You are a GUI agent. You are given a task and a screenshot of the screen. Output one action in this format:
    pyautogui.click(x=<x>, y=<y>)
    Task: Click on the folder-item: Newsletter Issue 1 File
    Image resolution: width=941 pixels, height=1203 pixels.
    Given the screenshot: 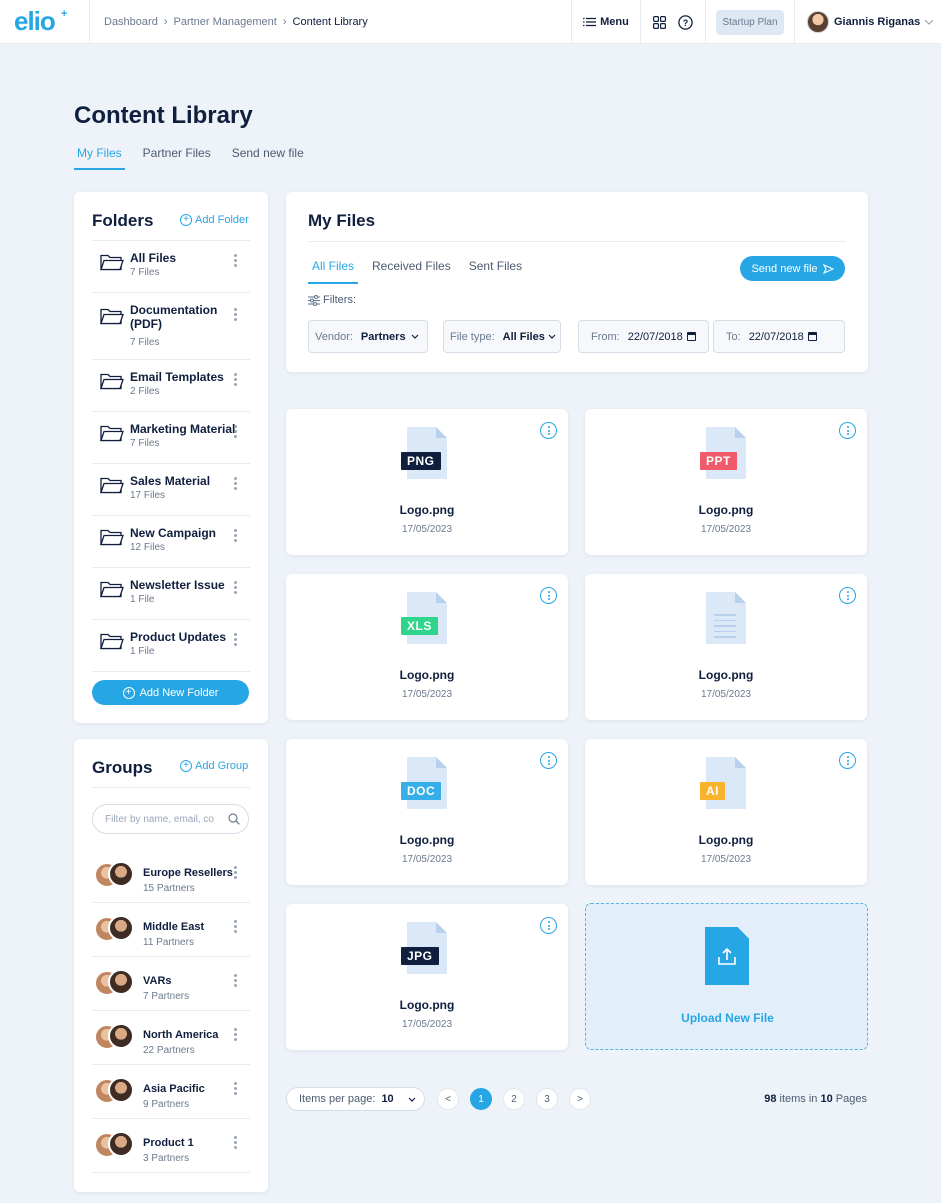 What is the action you would take?
    pyautogui.click(x=171, y=594)
    